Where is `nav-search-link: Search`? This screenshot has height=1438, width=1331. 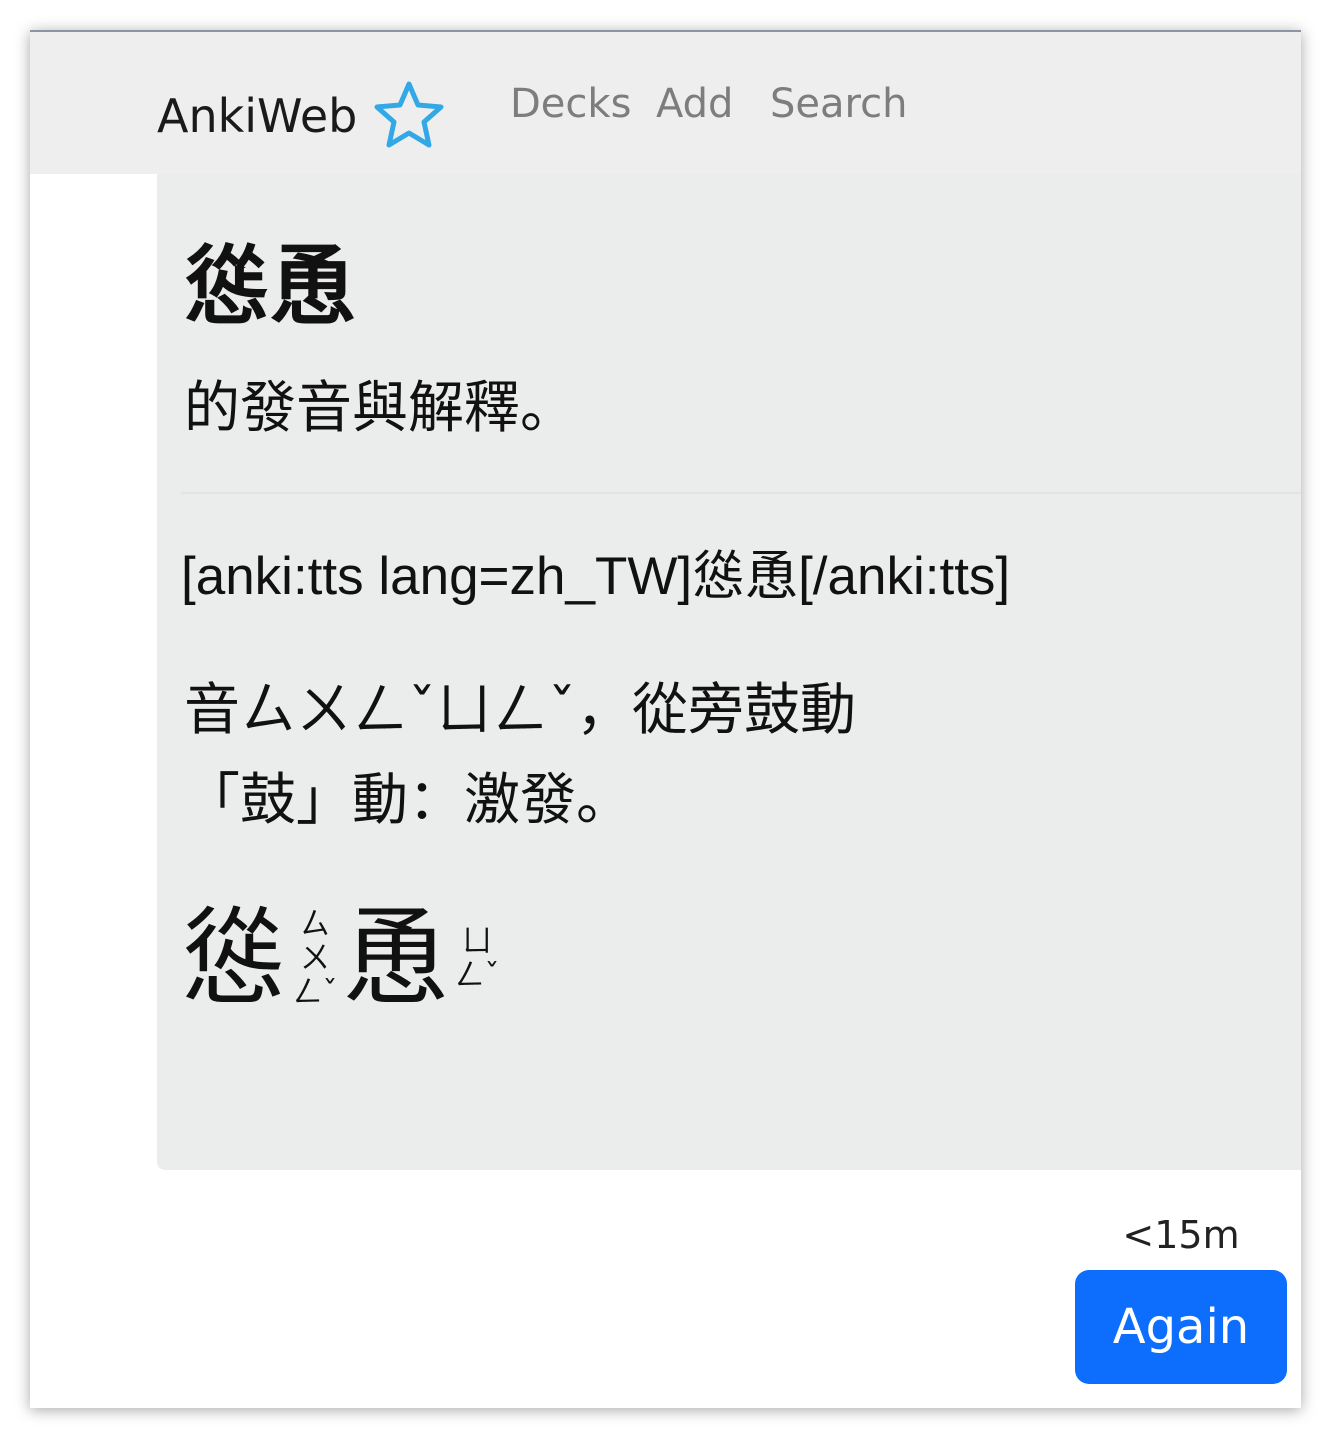
nav-search-link: Search is located at coordinates (838, 104).